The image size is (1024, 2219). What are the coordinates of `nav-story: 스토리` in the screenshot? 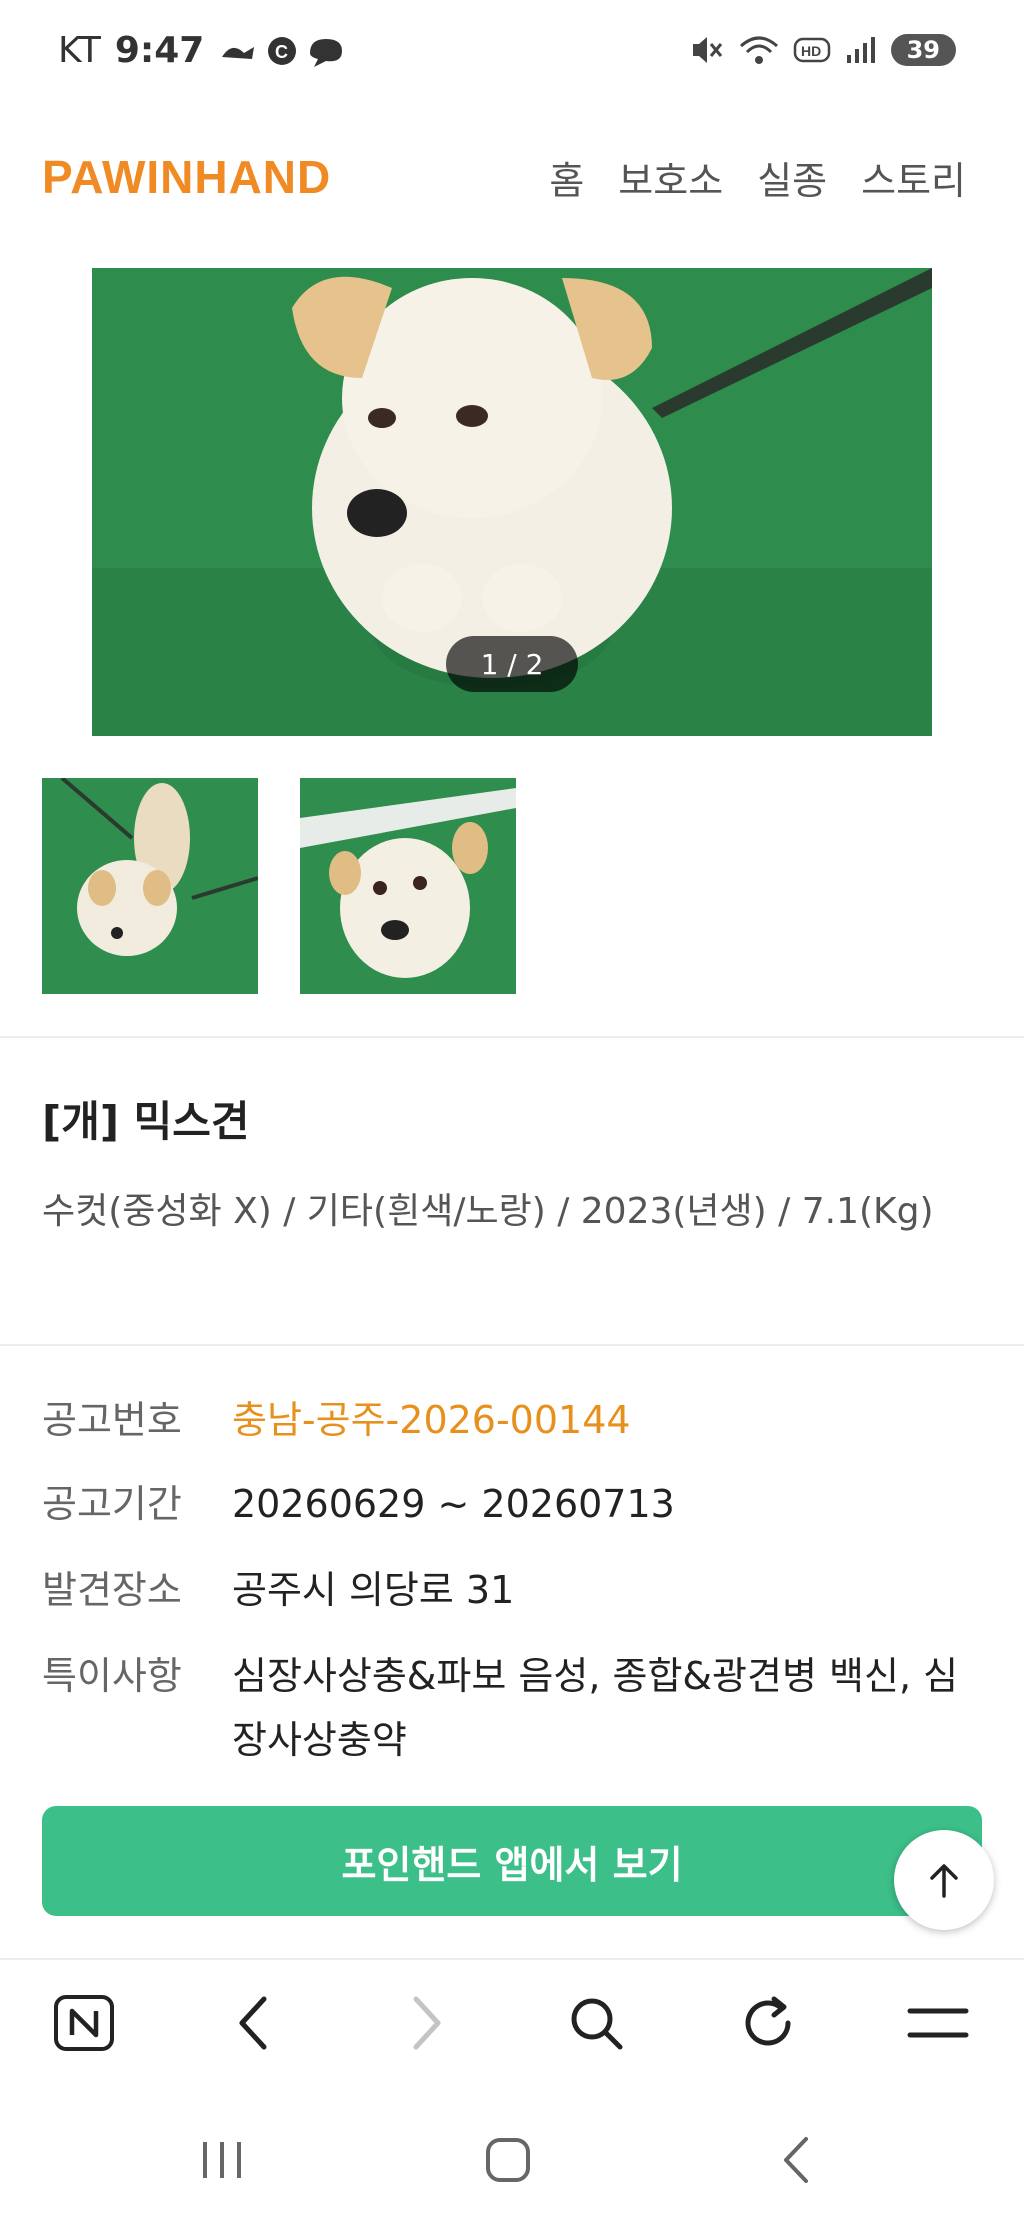 It's located at (913, 177).